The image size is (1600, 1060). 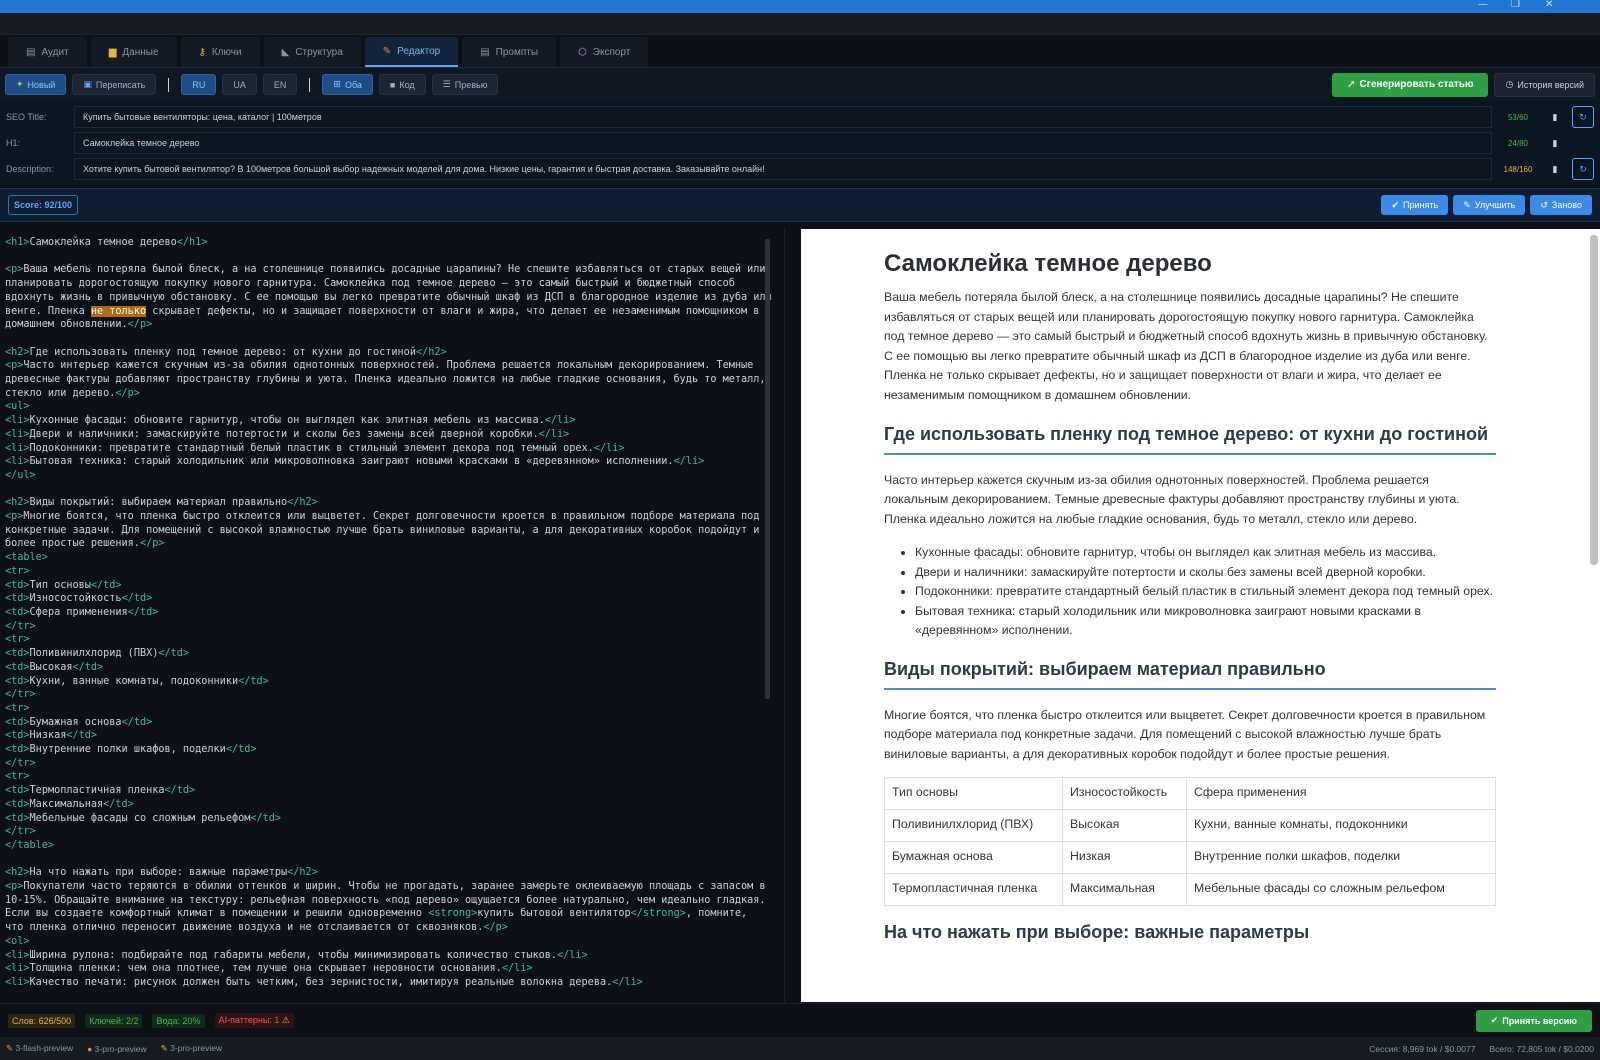 What do you see at coordinates (1561, 205) in the screenshot?
I see `redo-button: ↺ Заново` at bounding box center [1561, 205].